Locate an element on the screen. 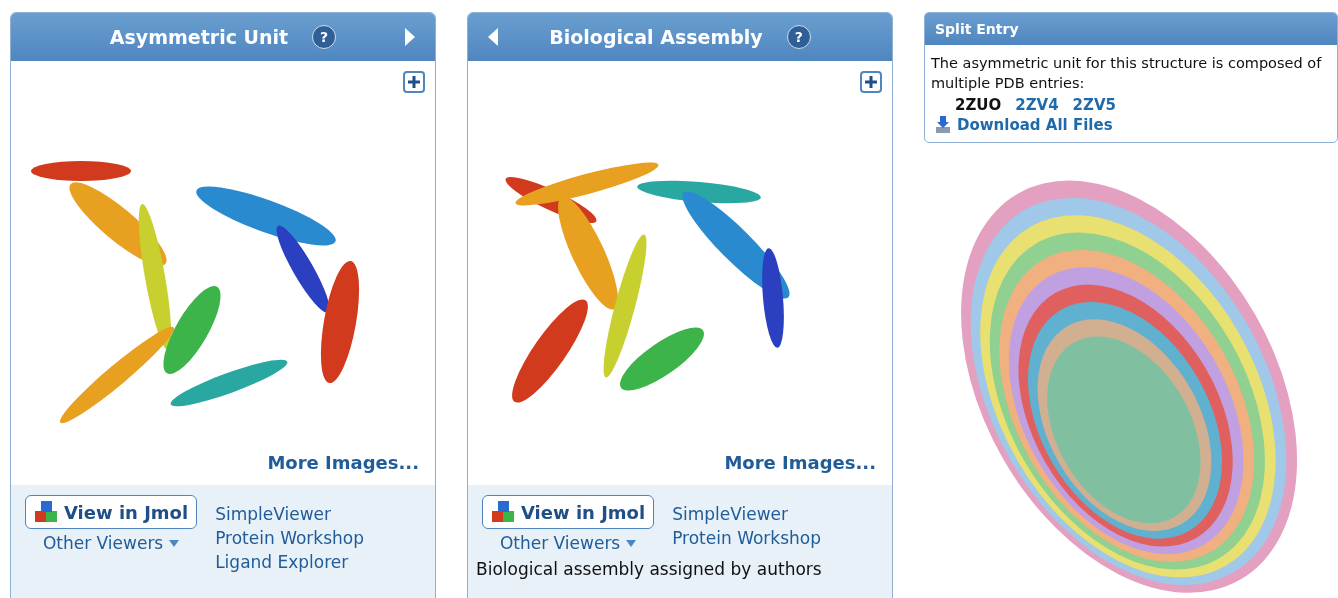 This screenshot has height=598, width=1338. download-link: Download All Files is located at coordinates (1035, 124).